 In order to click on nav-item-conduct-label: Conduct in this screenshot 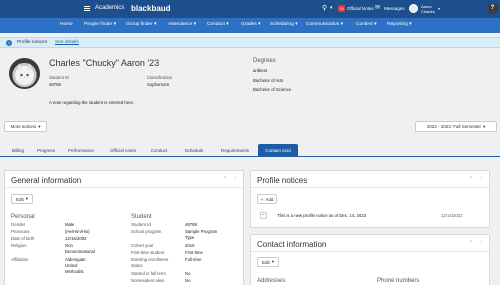, I will do `click(216, 24)`.